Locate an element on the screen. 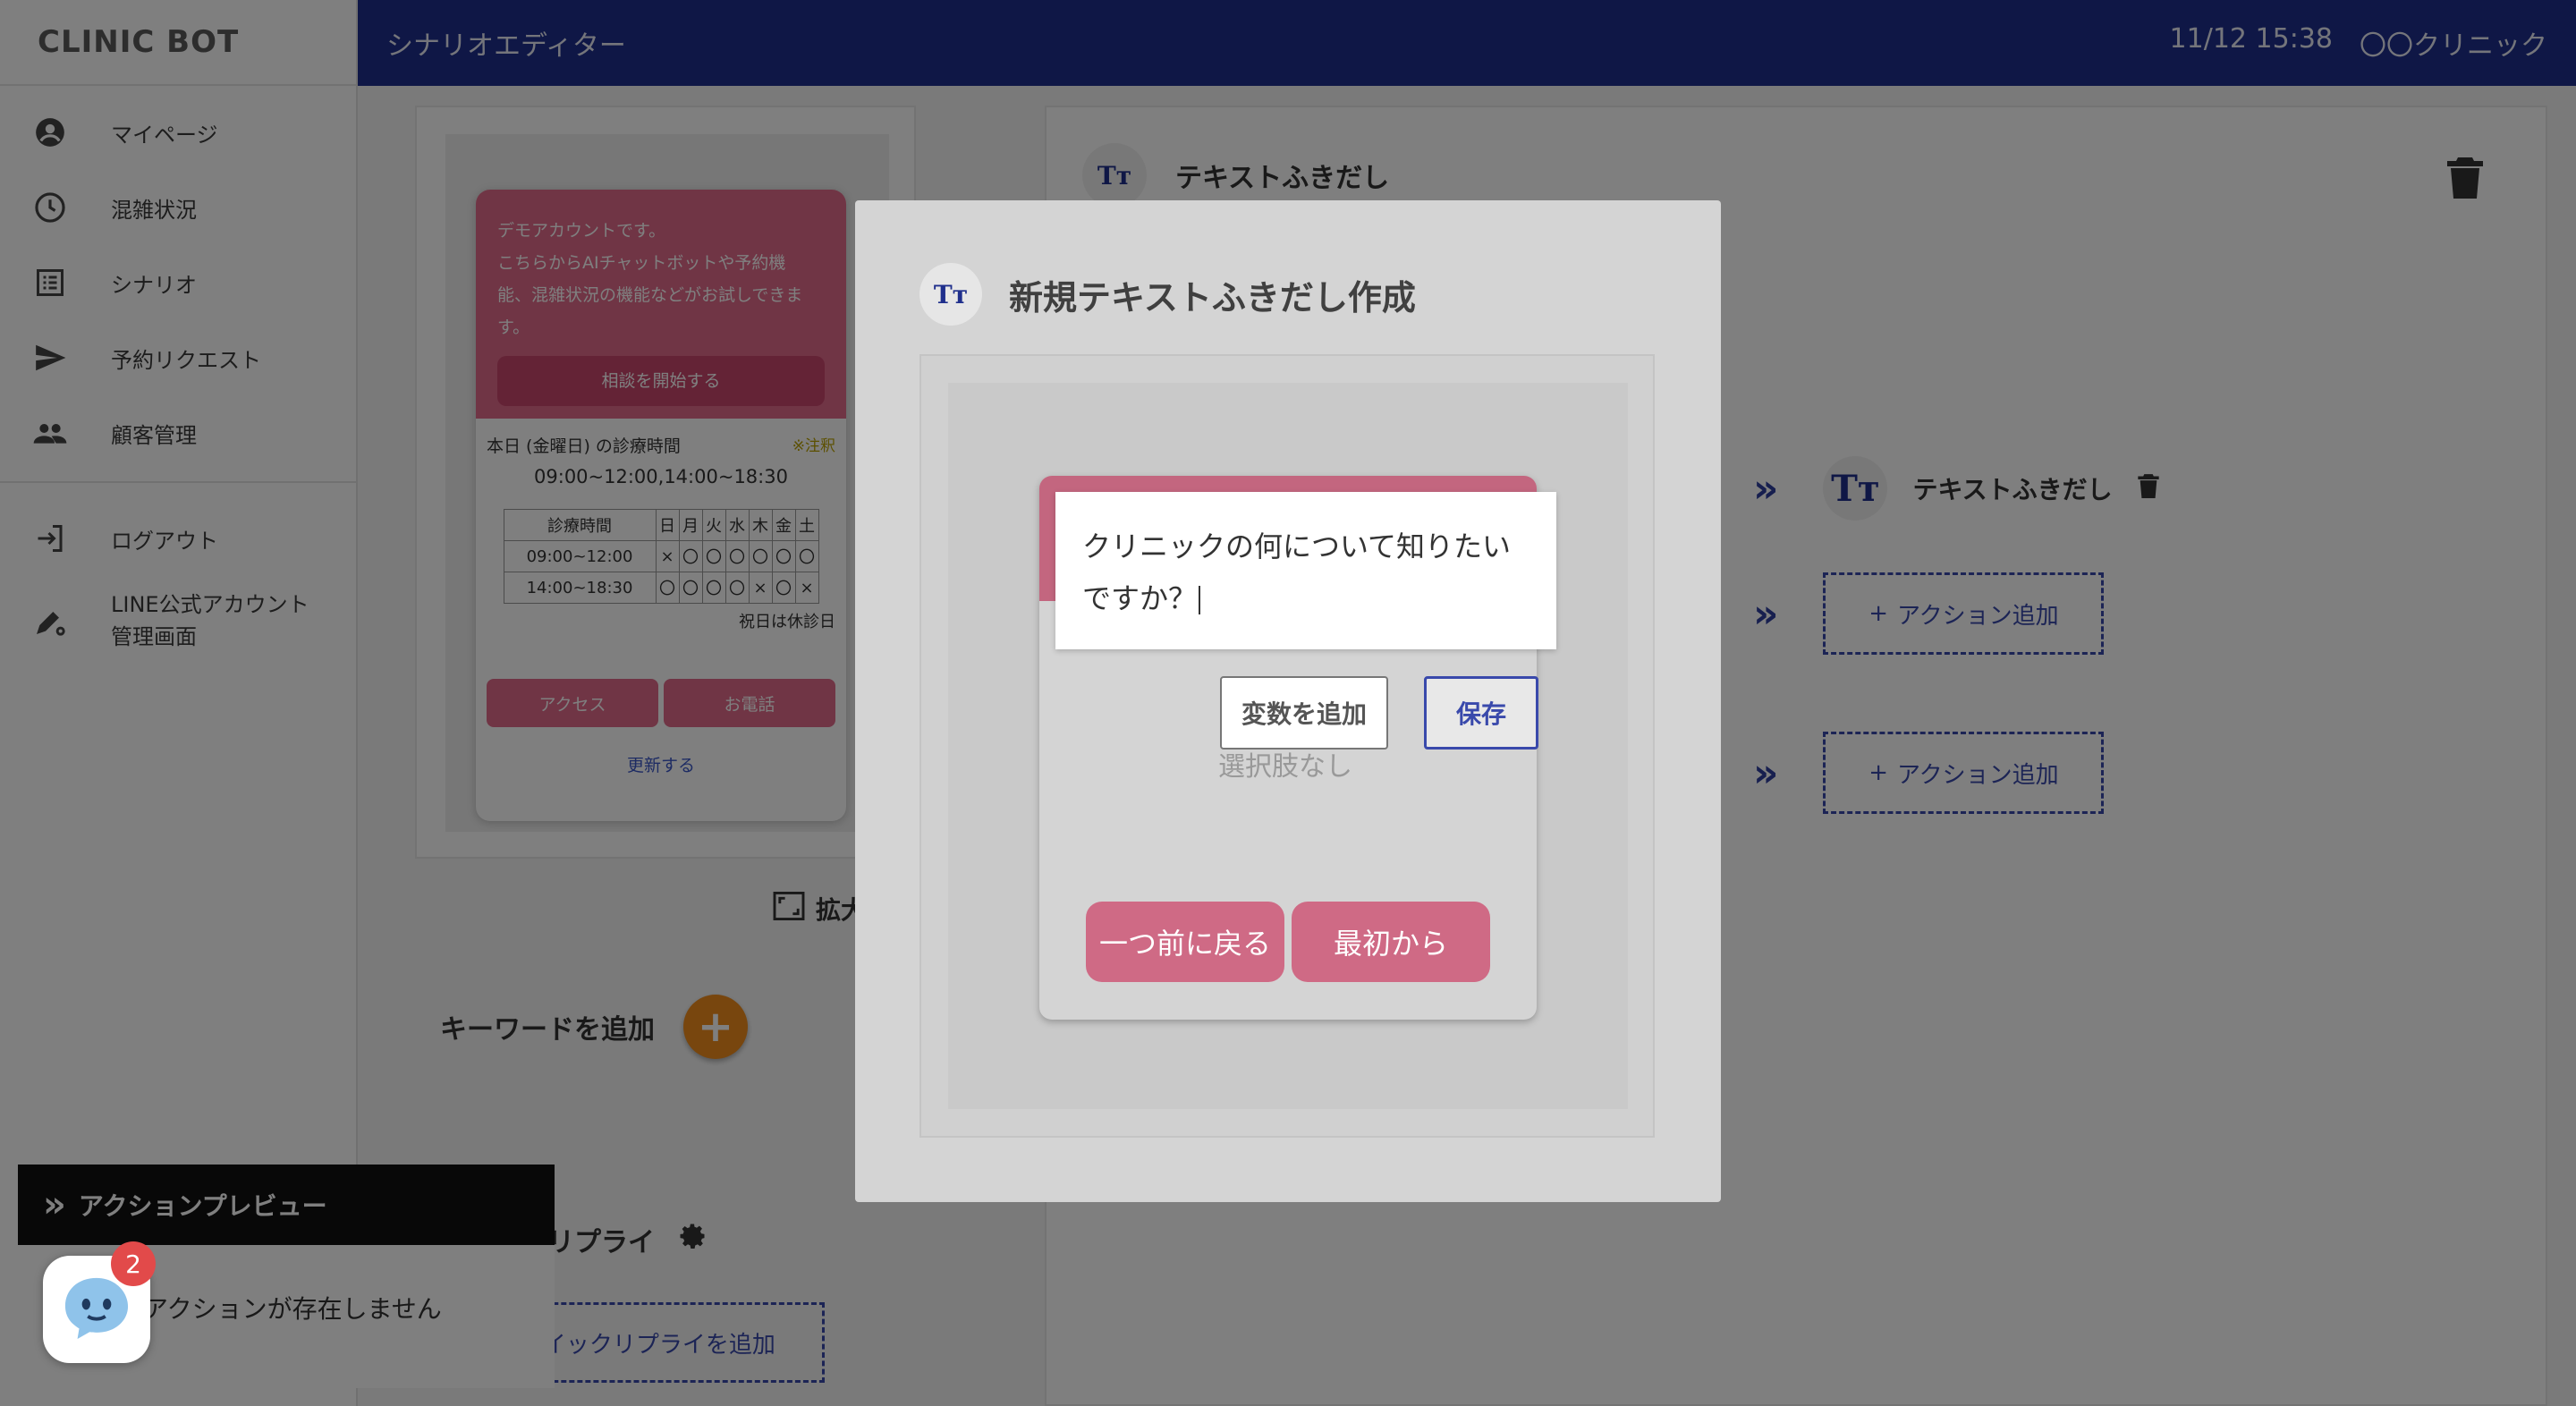  save-button: 保存 is located at coordinates (1481, 713).